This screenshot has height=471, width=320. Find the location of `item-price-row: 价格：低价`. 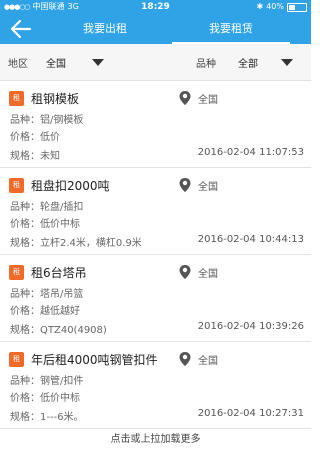

item-price-row: 价格：低价 is located at coordinates (35, 135).